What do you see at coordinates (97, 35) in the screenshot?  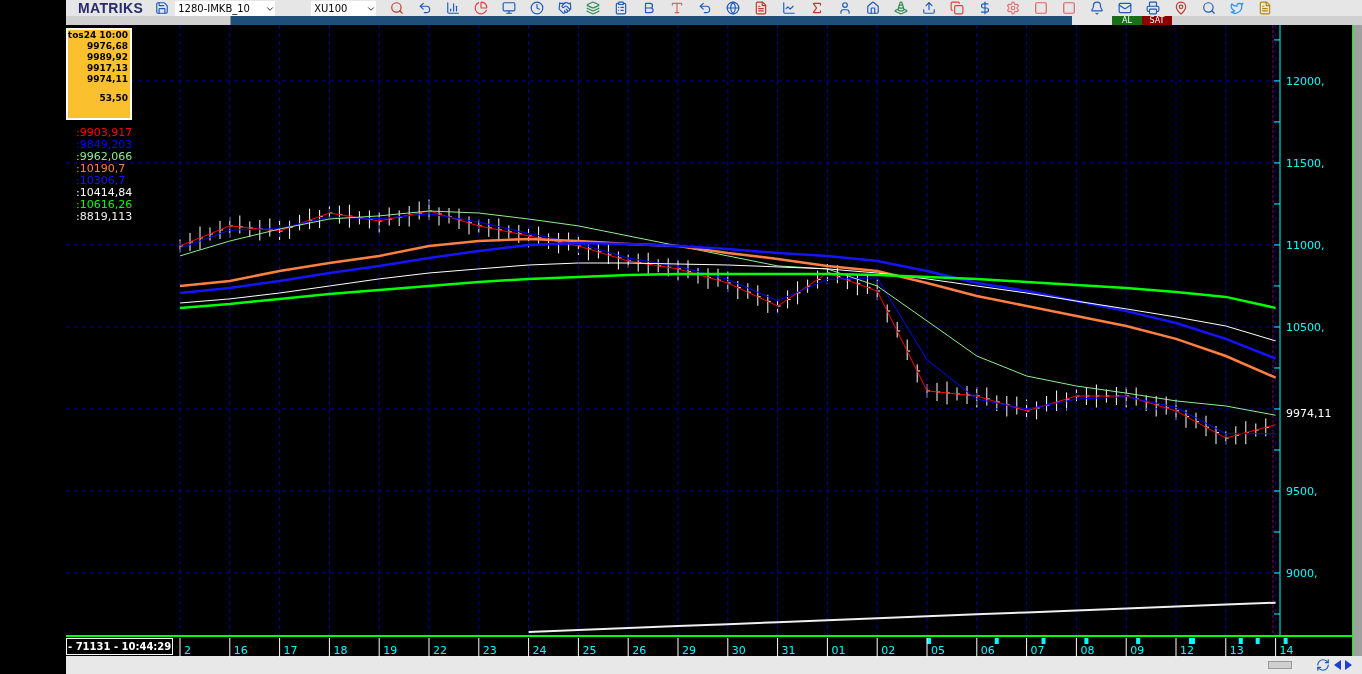 I see `info-value: tos24 10:00` at bounding box center [97, 35].